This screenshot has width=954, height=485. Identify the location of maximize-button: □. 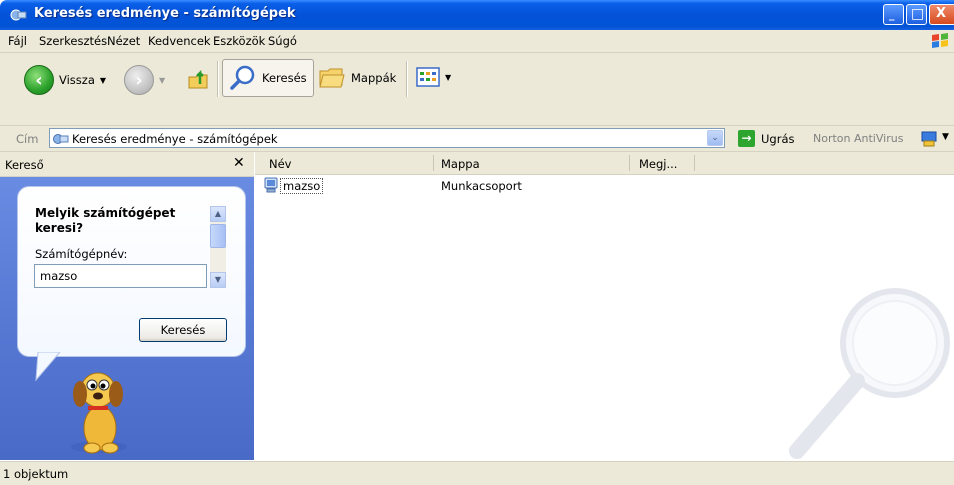
(916, 14).